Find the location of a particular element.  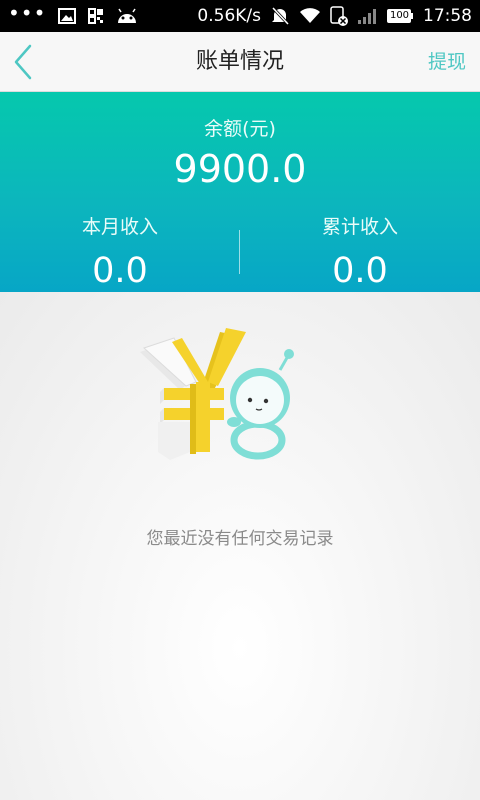

image-icon is located at coordinates (67, 16).